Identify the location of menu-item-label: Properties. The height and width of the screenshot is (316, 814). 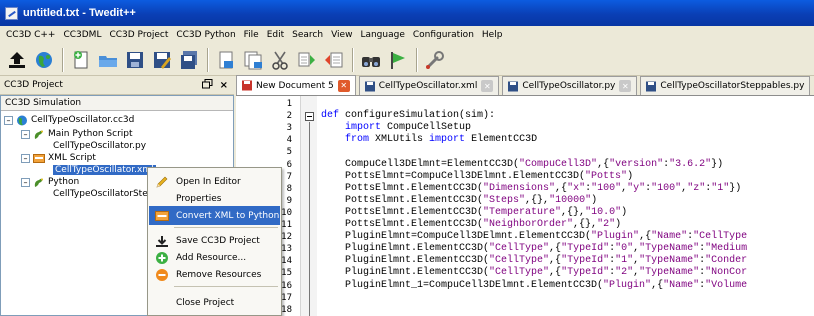
(199, 198).